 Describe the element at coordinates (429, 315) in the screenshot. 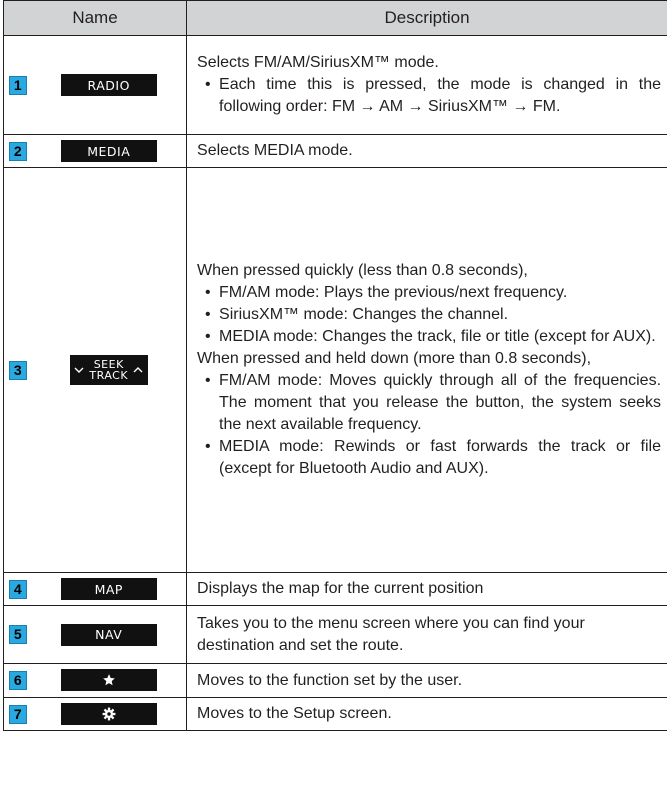

I see `description-bullet: SiriusXM™ mode: Changes the channel.` at that location.